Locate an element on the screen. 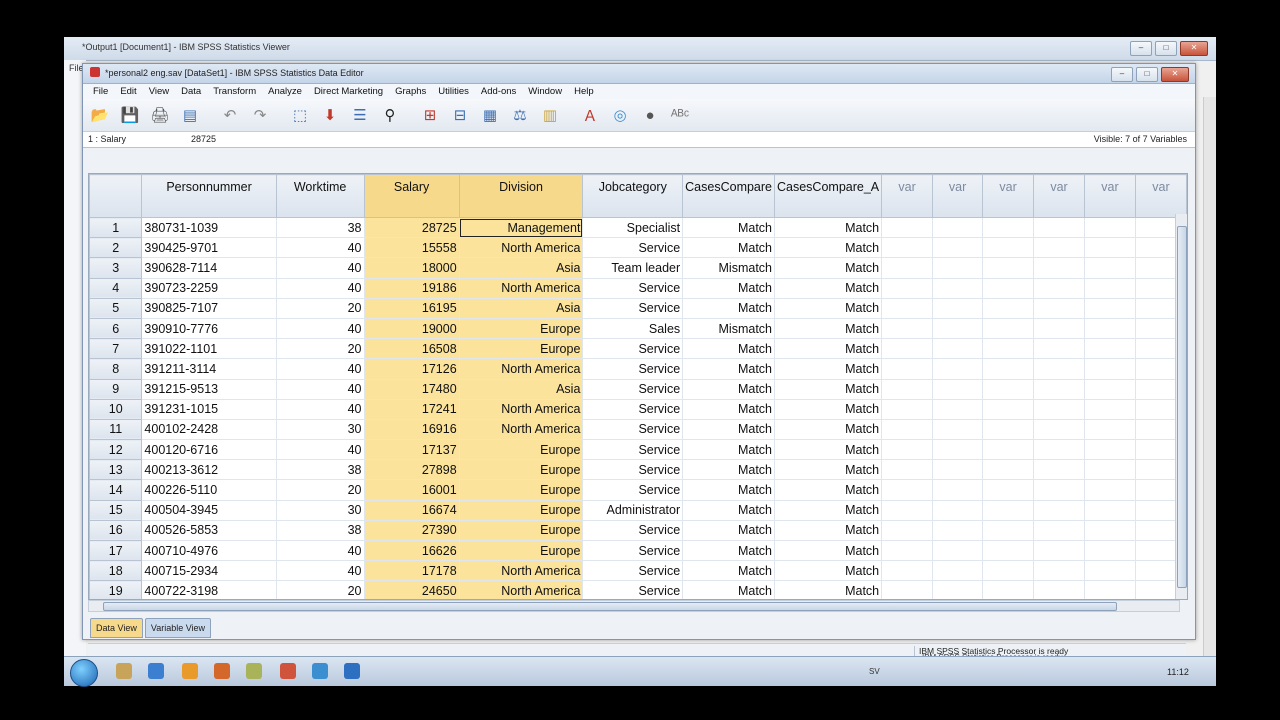 This screenshot has height=720, width=1280. menu-utilities: Utilities is located at coordinates (453, 91).